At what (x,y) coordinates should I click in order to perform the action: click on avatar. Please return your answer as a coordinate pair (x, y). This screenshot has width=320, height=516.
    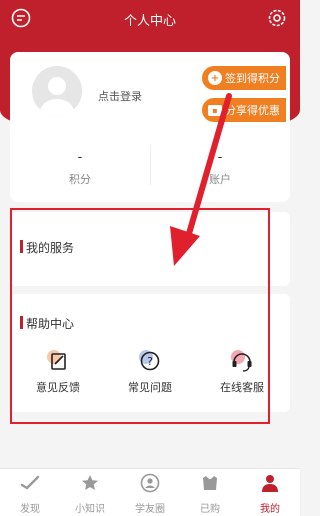
    Looking at the image, I should click on (57, 91).